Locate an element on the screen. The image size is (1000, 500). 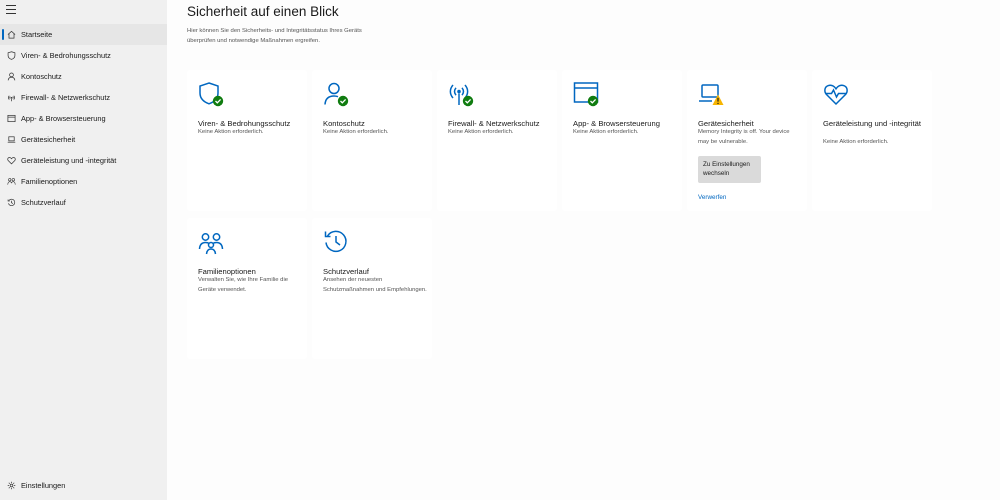
home-icon is located at coordinates (11, 35).